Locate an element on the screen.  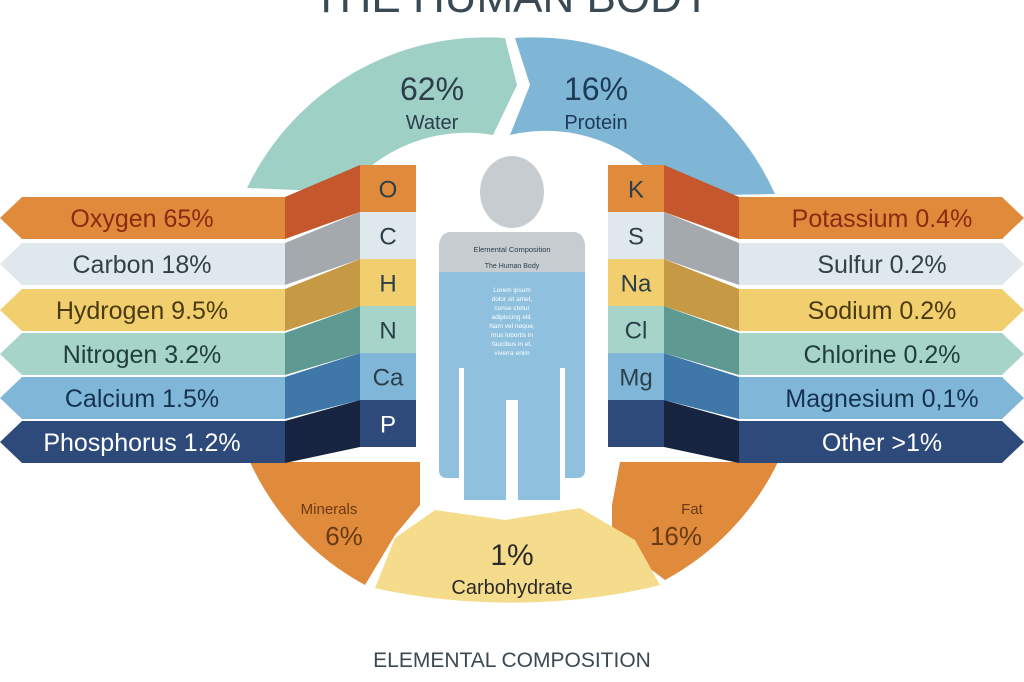
element-label: Oxygen 65% is located at coordinates (141, 219).